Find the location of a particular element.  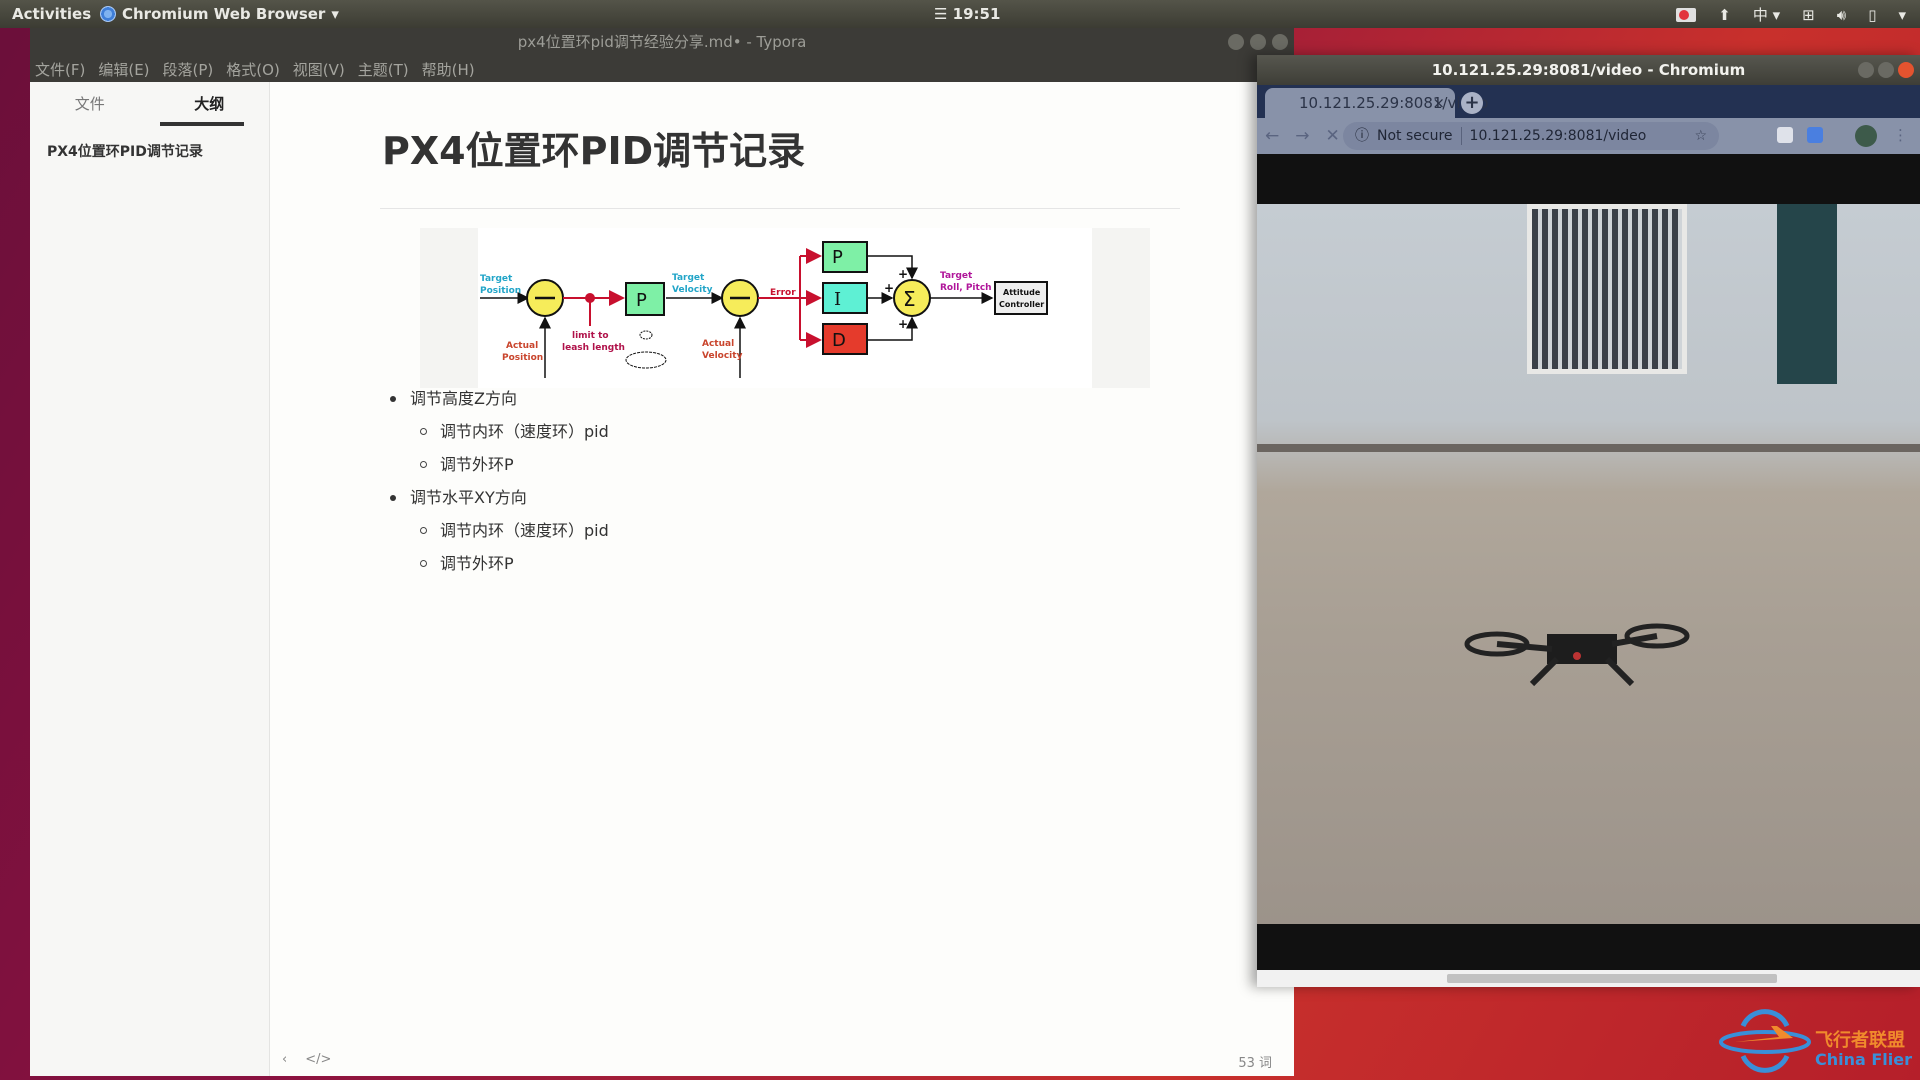

forward-button: → is located at coordinates (1302, 136).